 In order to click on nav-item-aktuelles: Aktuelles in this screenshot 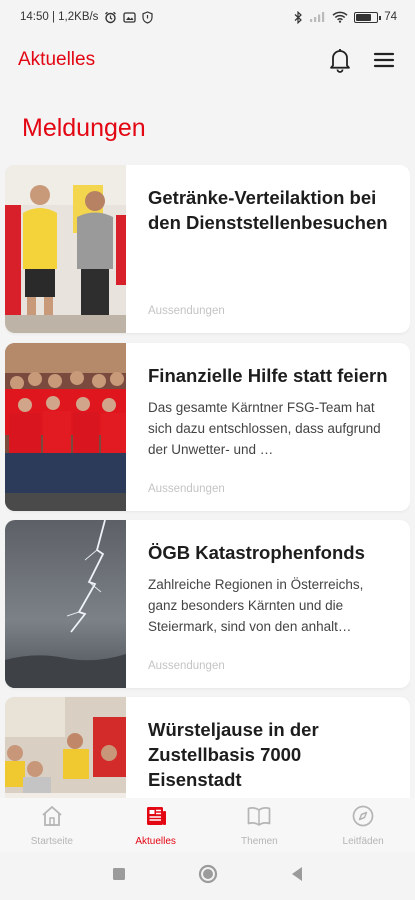, I will do `click(156, 825)`.